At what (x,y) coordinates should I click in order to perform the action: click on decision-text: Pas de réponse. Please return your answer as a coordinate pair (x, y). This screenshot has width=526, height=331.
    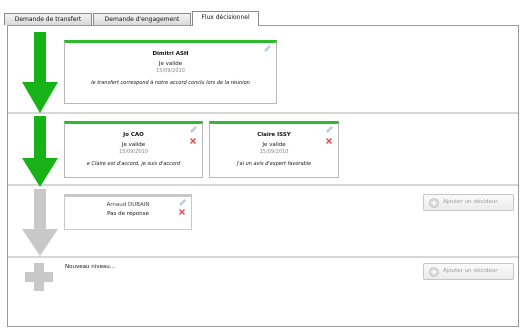
    Looking at the image, I should click on (128, 214).